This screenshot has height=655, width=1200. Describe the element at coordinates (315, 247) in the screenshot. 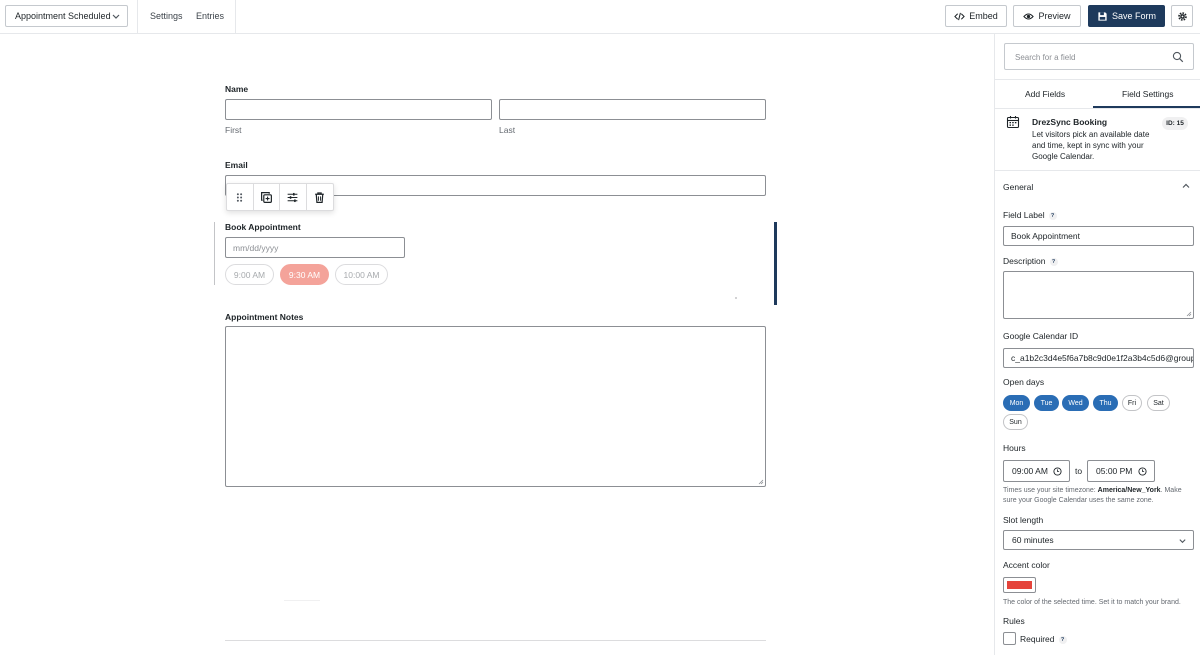

I see `date-input: mm/dd/yyyy` at that location.